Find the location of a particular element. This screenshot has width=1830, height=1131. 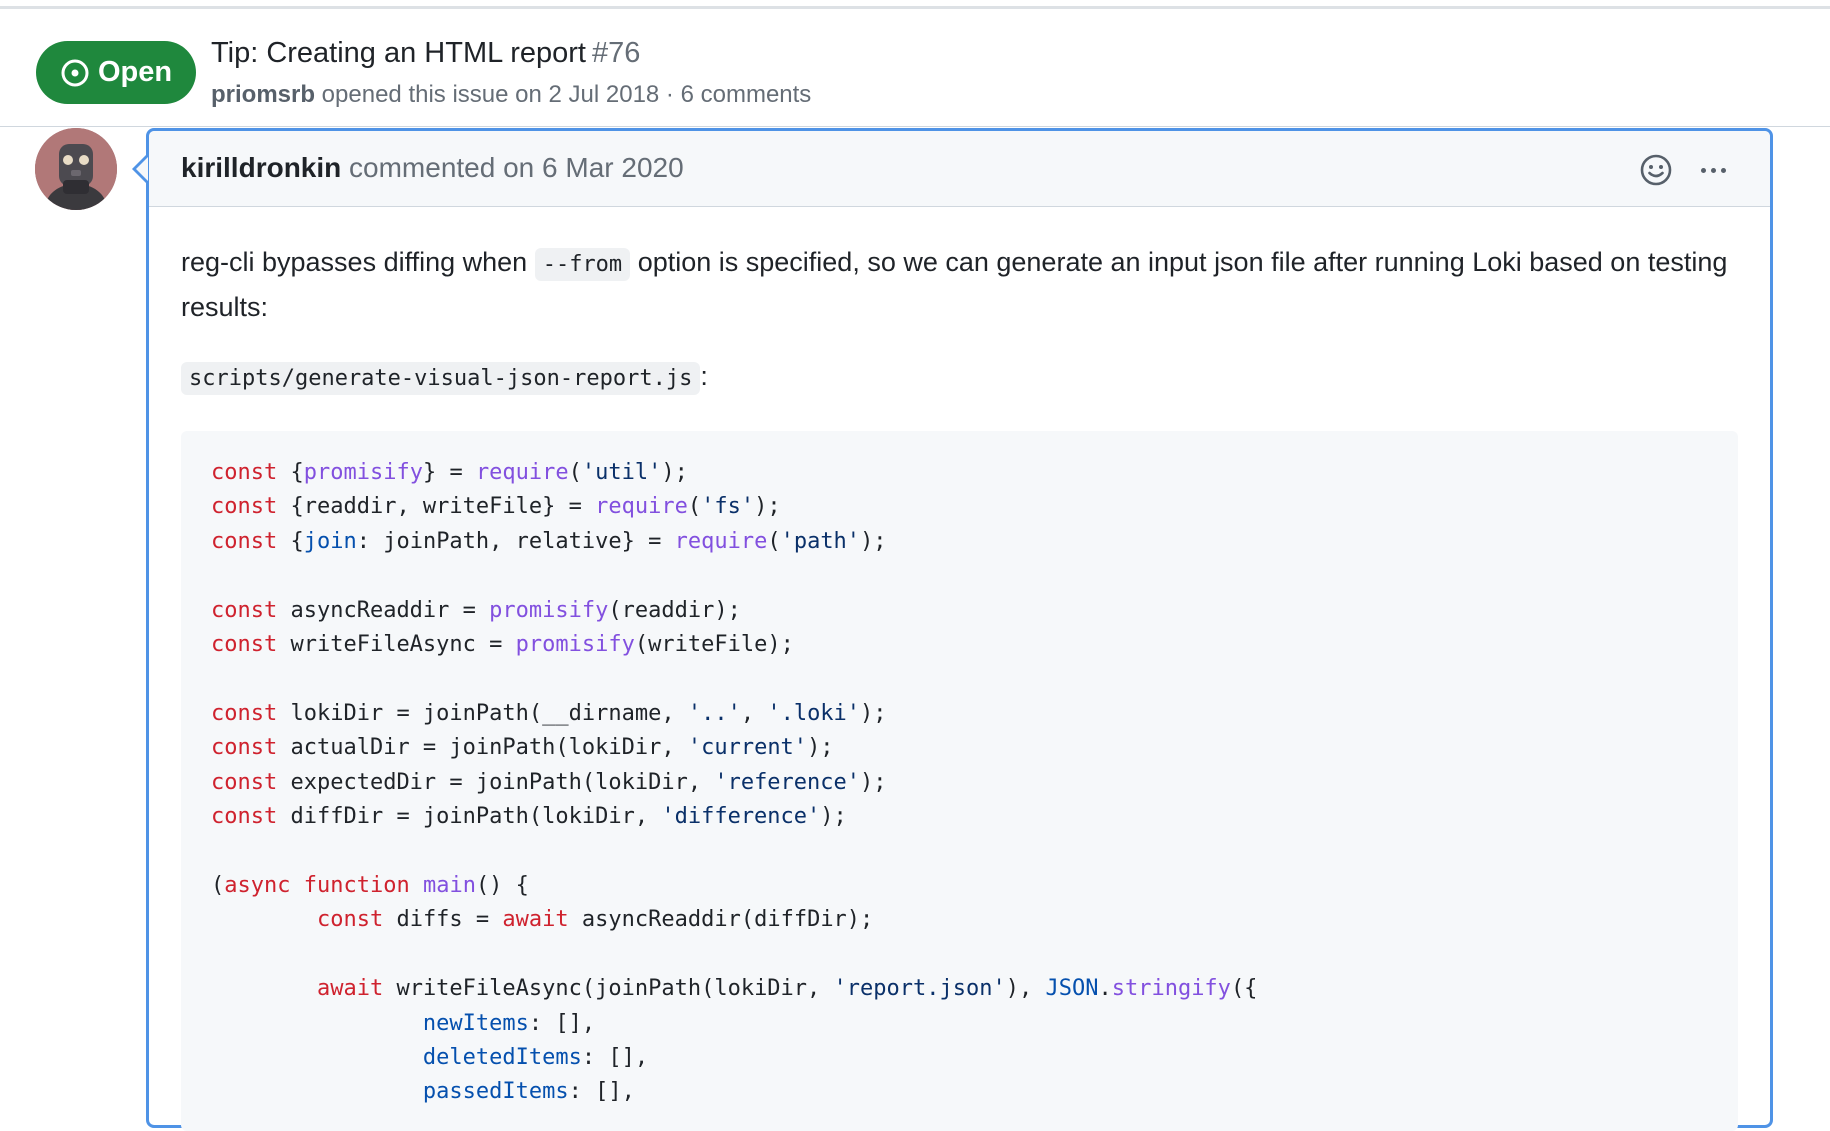

issue-state-badge: Open is located at coordinates (116, 72).